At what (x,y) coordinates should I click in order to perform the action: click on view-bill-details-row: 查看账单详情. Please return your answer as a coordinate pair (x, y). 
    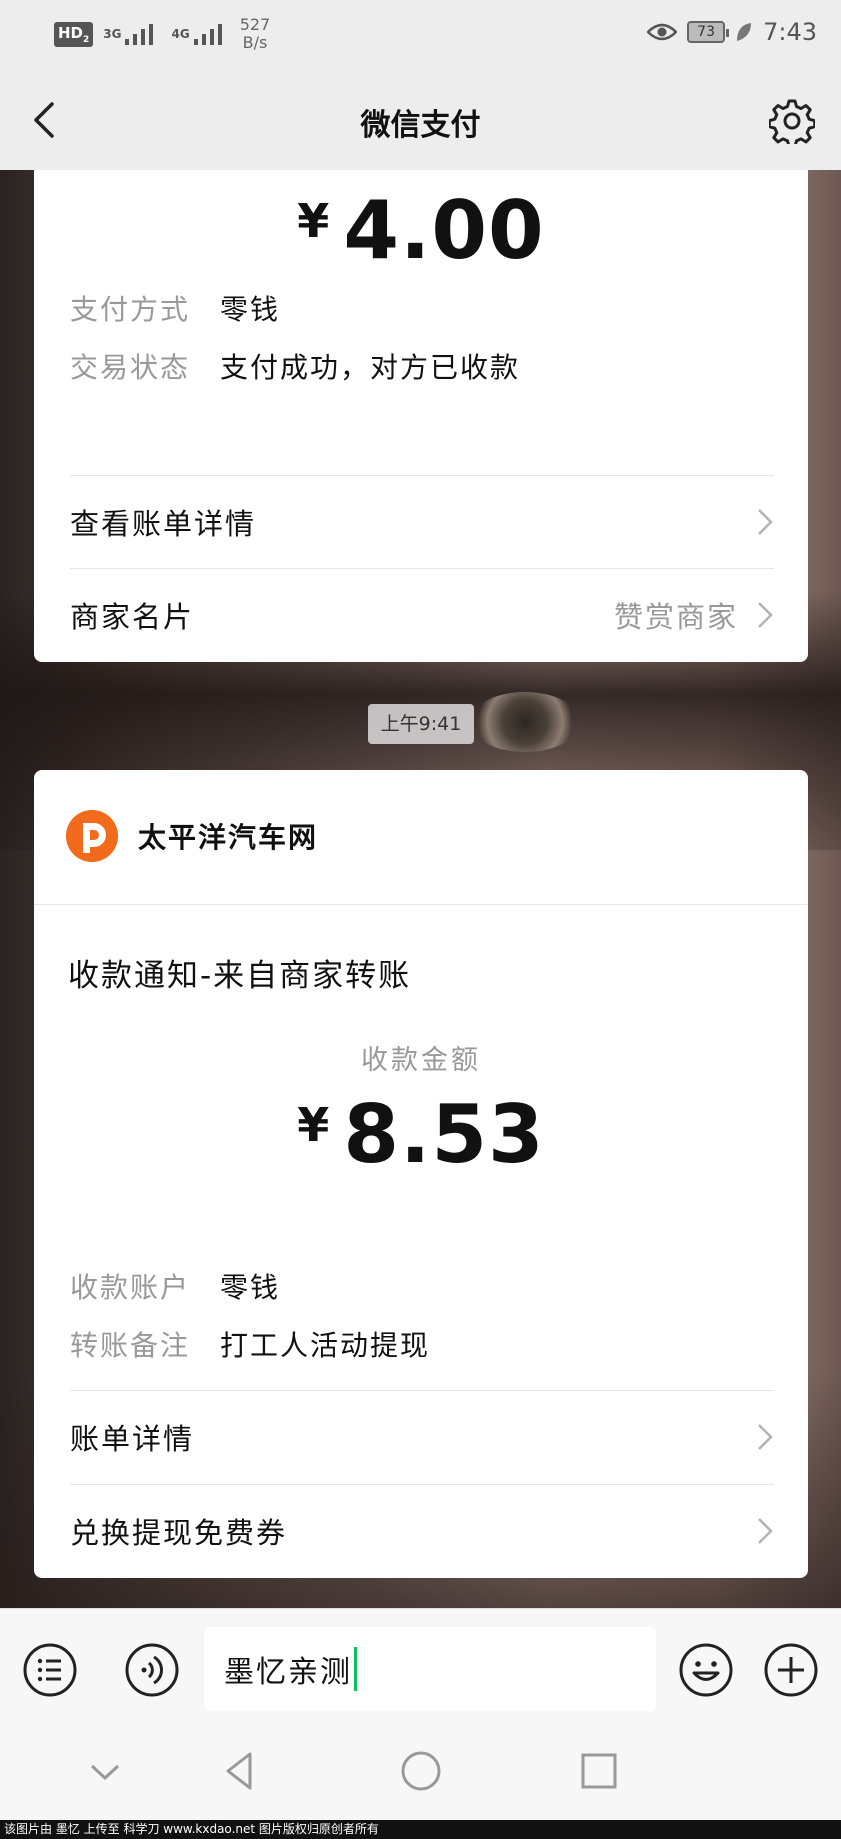
    Looking at the image, I should click on (422, 522).